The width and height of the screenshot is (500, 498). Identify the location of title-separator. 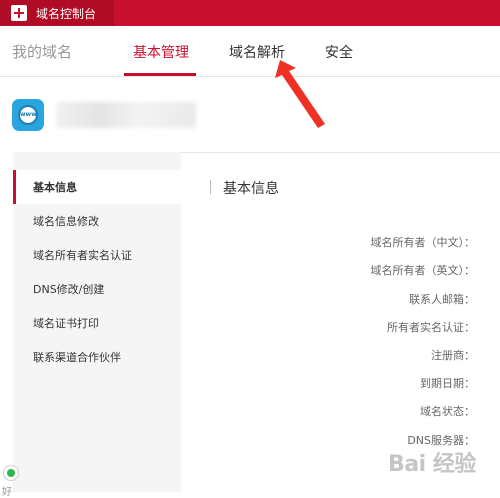
(210, 187).